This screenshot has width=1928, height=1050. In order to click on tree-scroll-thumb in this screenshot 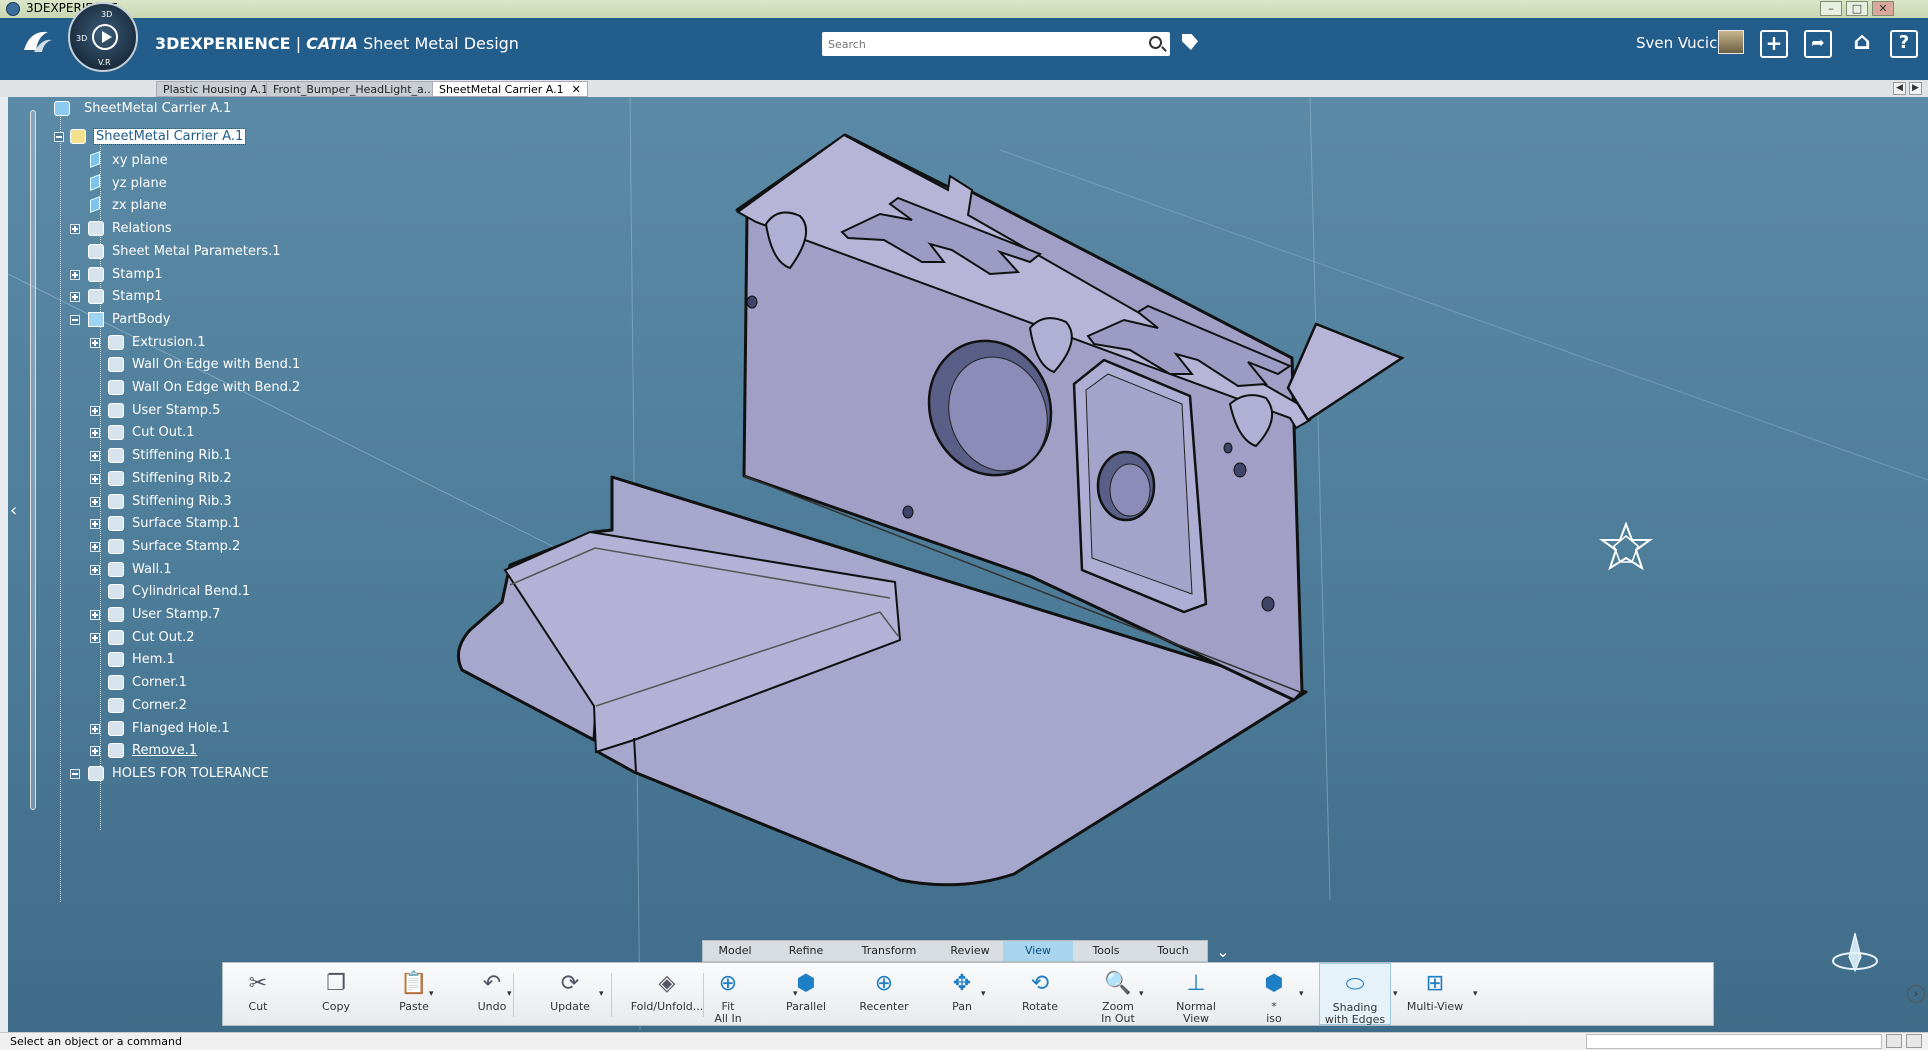, I will do `click(33, 460)`.